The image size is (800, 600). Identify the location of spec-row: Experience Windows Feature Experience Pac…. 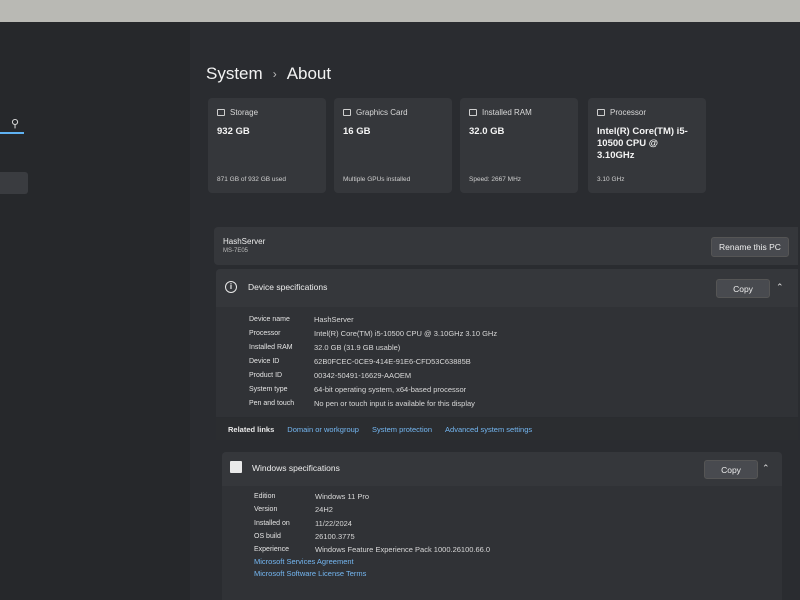
(372, 549).